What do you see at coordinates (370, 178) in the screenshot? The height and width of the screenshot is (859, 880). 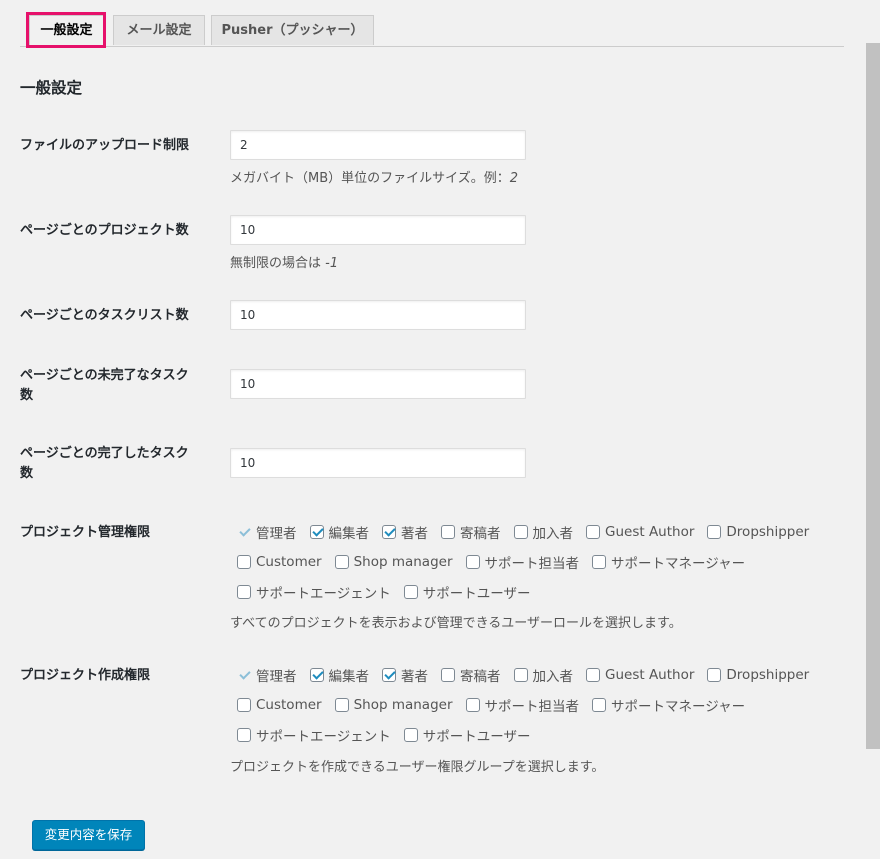 I see `upload-limit-desc-text: メガバイト（MB）単位のファイルサイズ。例：` at bounding box center [370, 178].